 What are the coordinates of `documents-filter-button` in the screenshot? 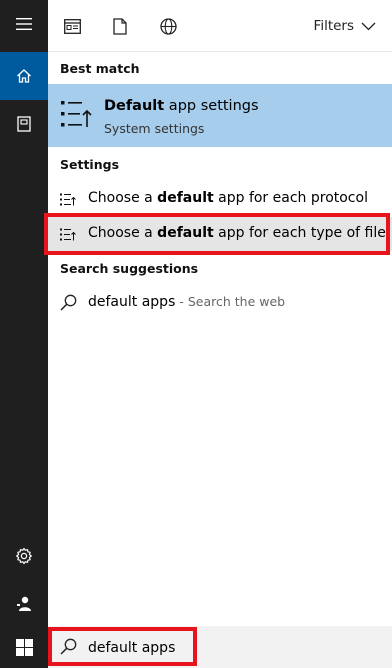 It's located at (120, 26).